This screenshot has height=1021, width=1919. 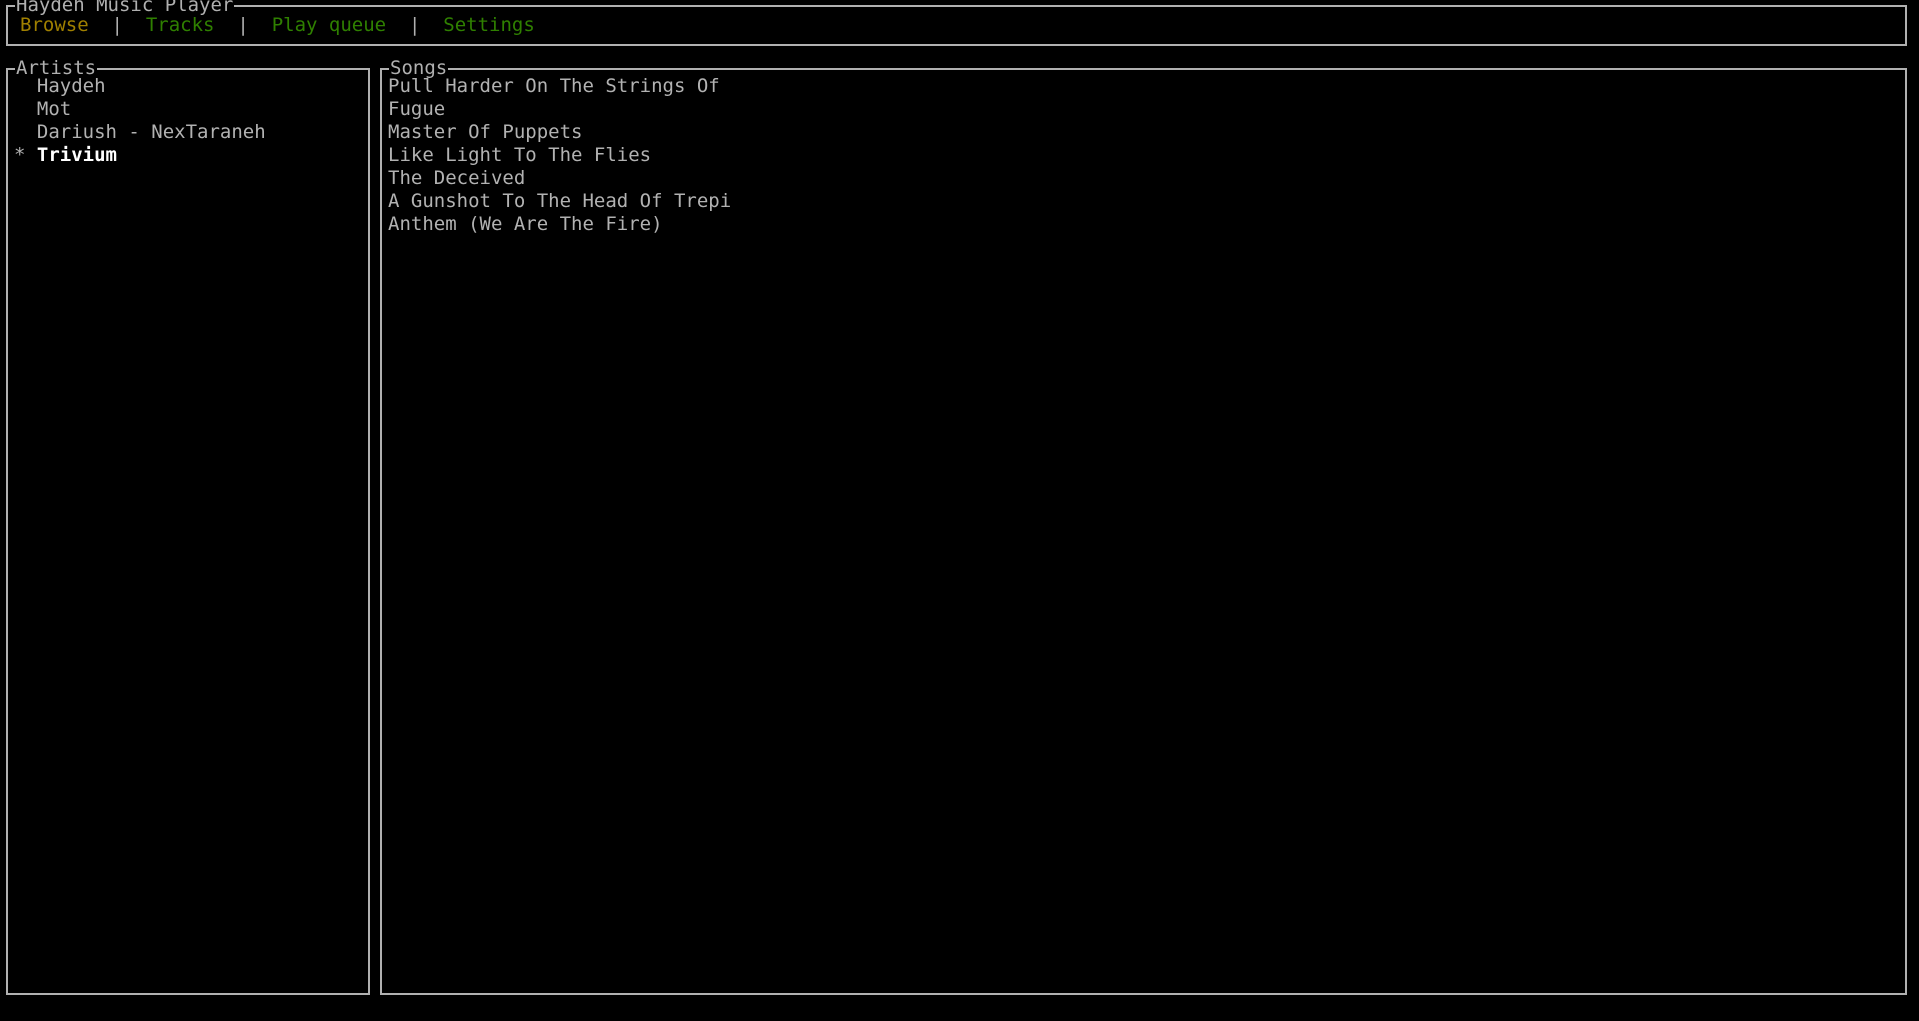 I want to click on artist-list-item: * Trivium, so click(x=187, y=155).